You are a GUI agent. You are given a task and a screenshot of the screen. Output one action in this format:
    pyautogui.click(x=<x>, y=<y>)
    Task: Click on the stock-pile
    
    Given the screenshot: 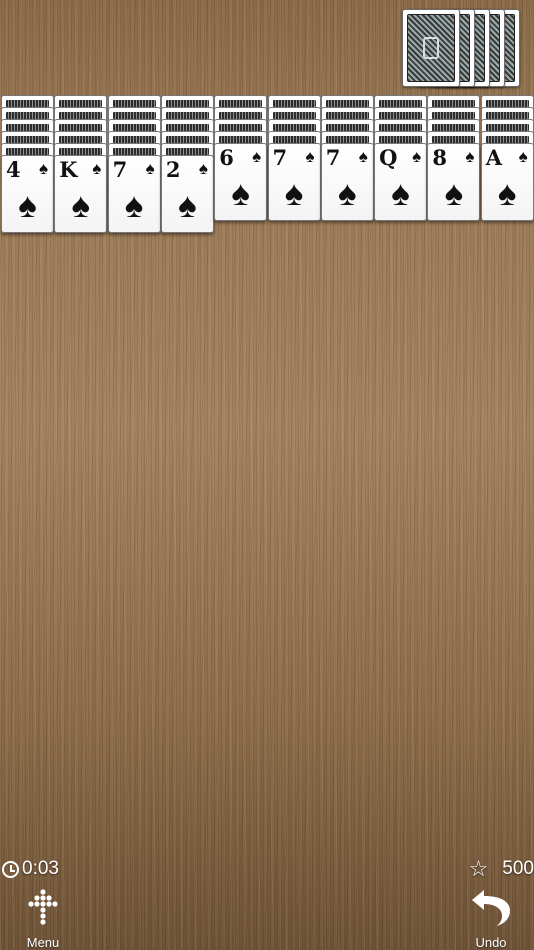 What is the action you would take?
    pyautogui.click(x=461, y=48)
    